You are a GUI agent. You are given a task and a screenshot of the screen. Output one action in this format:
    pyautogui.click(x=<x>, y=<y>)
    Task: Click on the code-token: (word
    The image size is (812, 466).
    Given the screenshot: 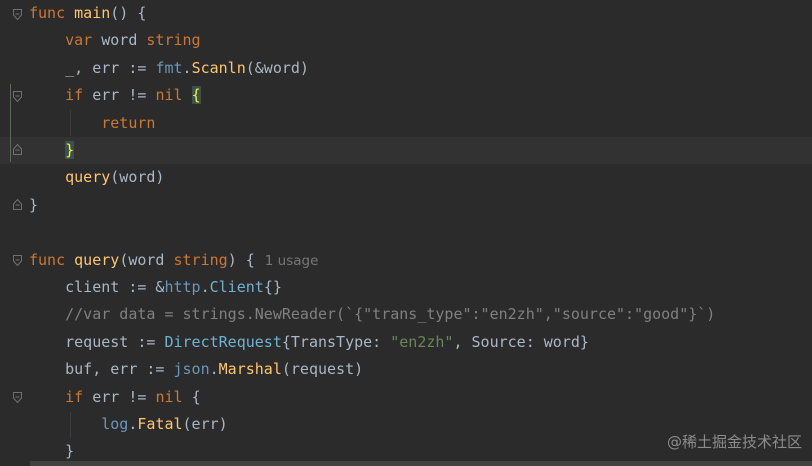 What is the action you would take?
    pyautogui.click(x=146, y=259)
    